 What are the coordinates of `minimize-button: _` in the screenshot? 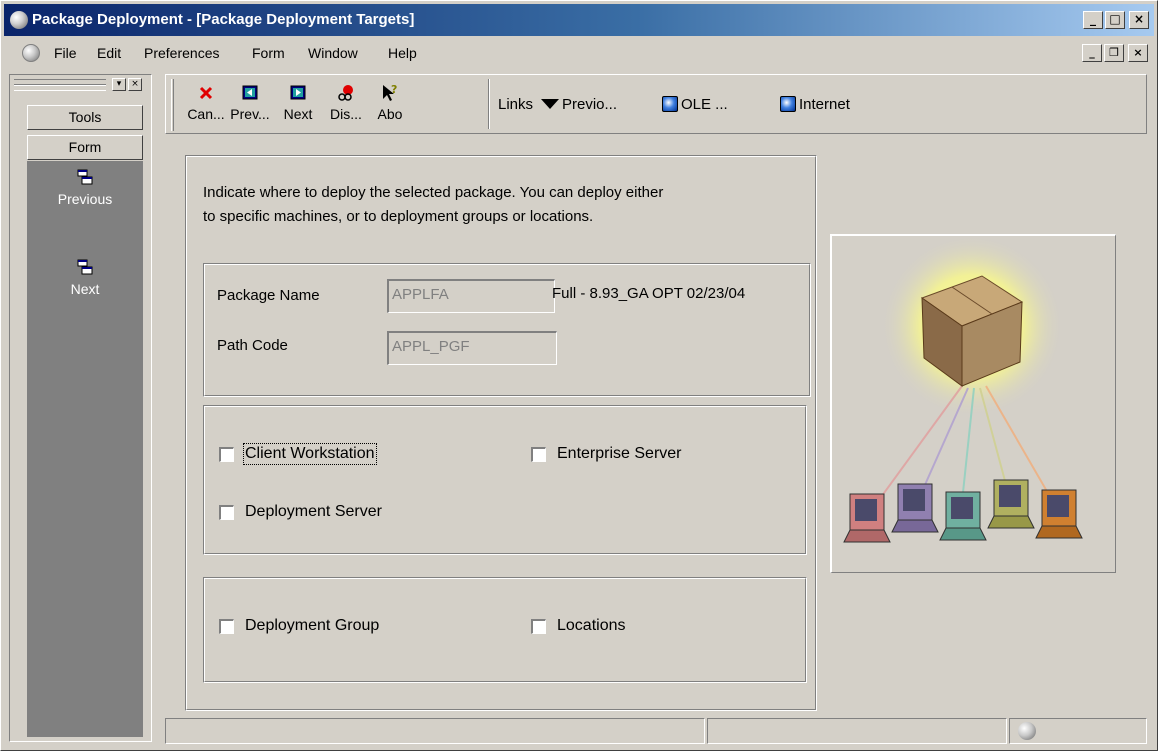 It's located at (1093, 20).